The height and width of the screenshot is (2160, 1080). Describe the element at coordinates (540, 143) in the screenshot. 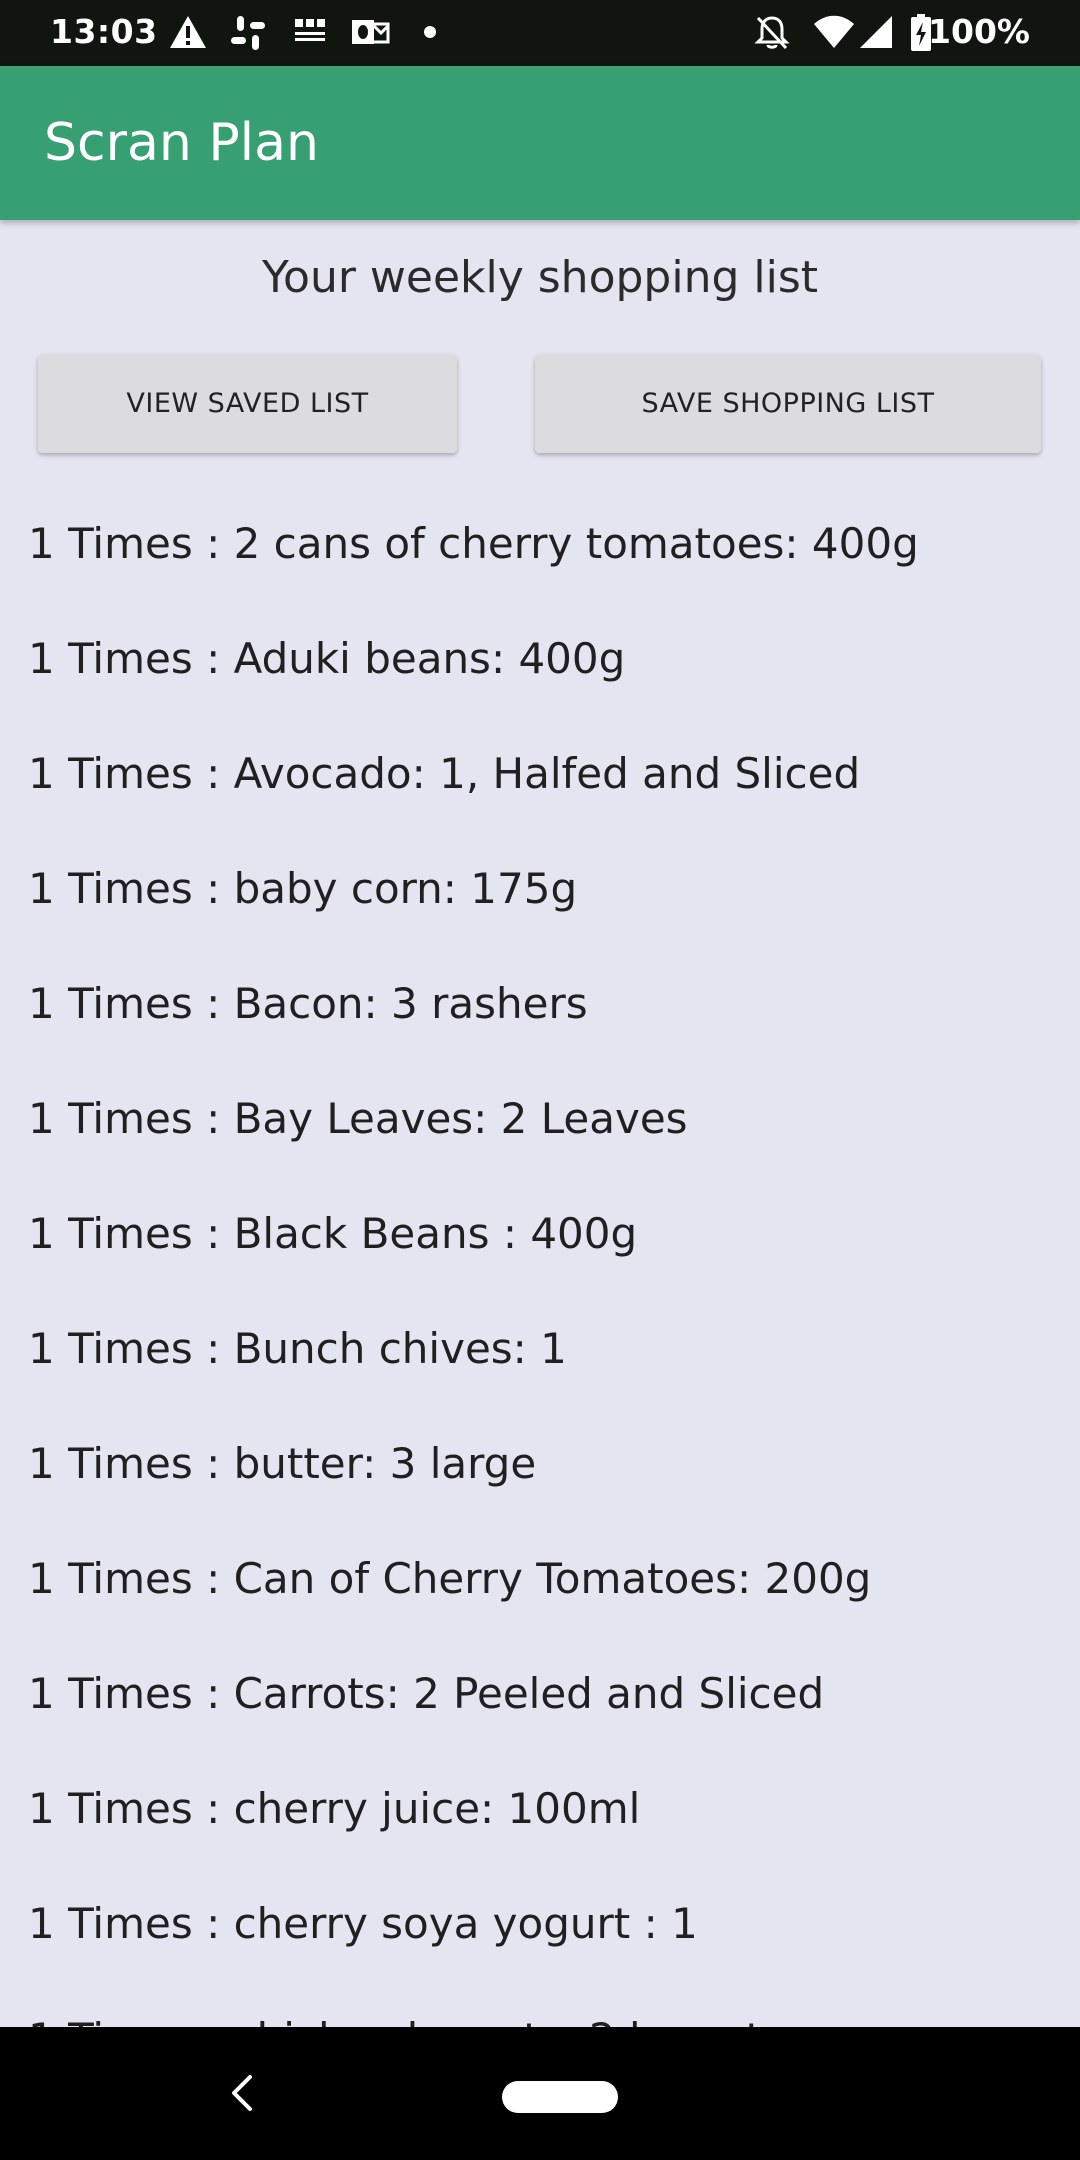

I see `app-bar: Scran Plan` at that location.